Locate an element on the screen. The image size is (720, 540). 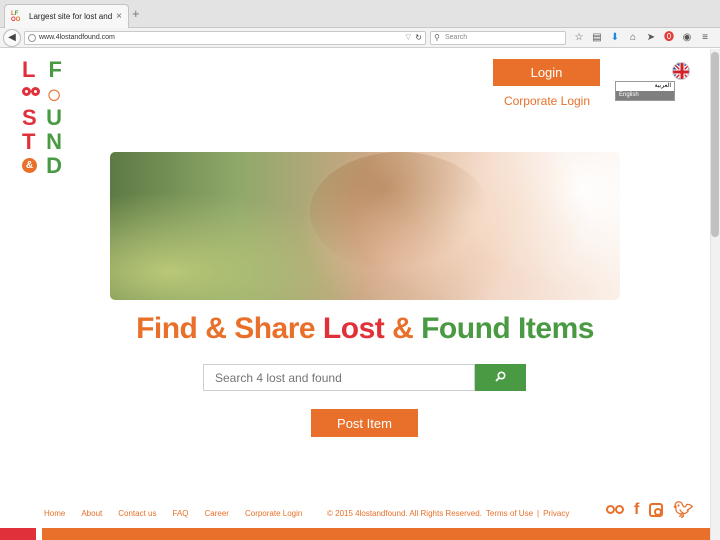
new-tab-button: + is located at coordinates (136, 13).